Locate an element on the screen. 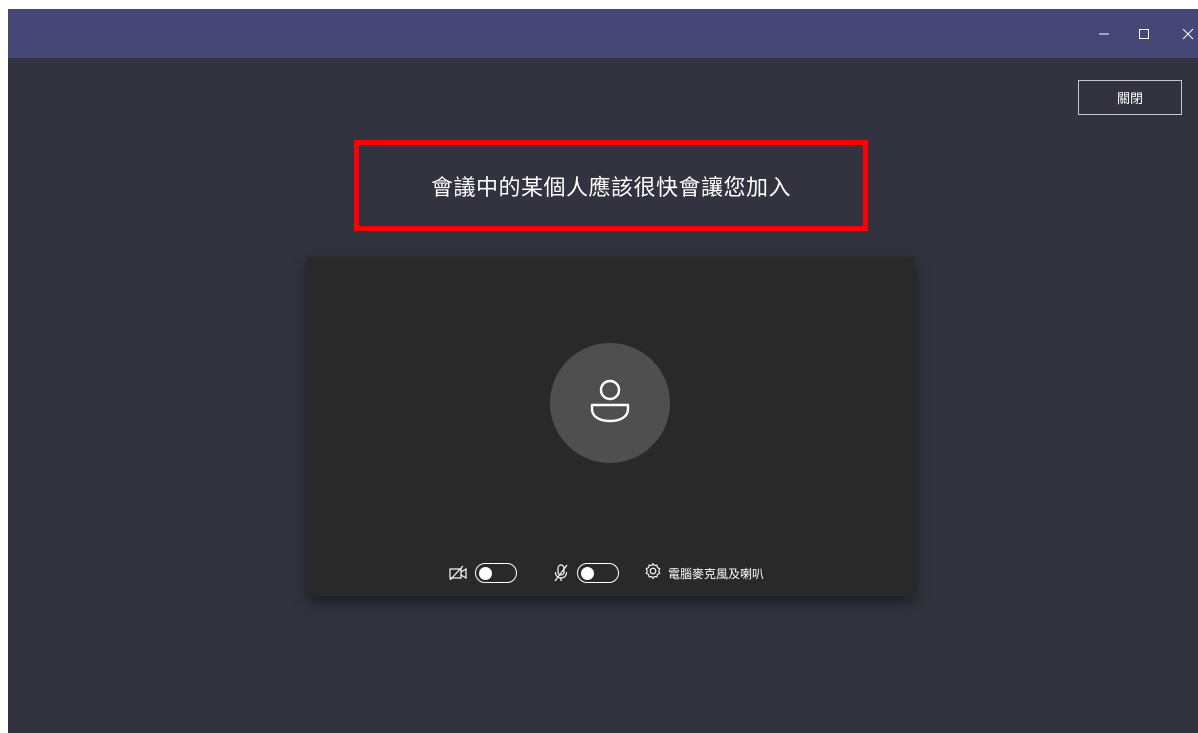  lobby-message: 會議中的某個人應該很快會讓您加入 is located at coordinates (610, 188).